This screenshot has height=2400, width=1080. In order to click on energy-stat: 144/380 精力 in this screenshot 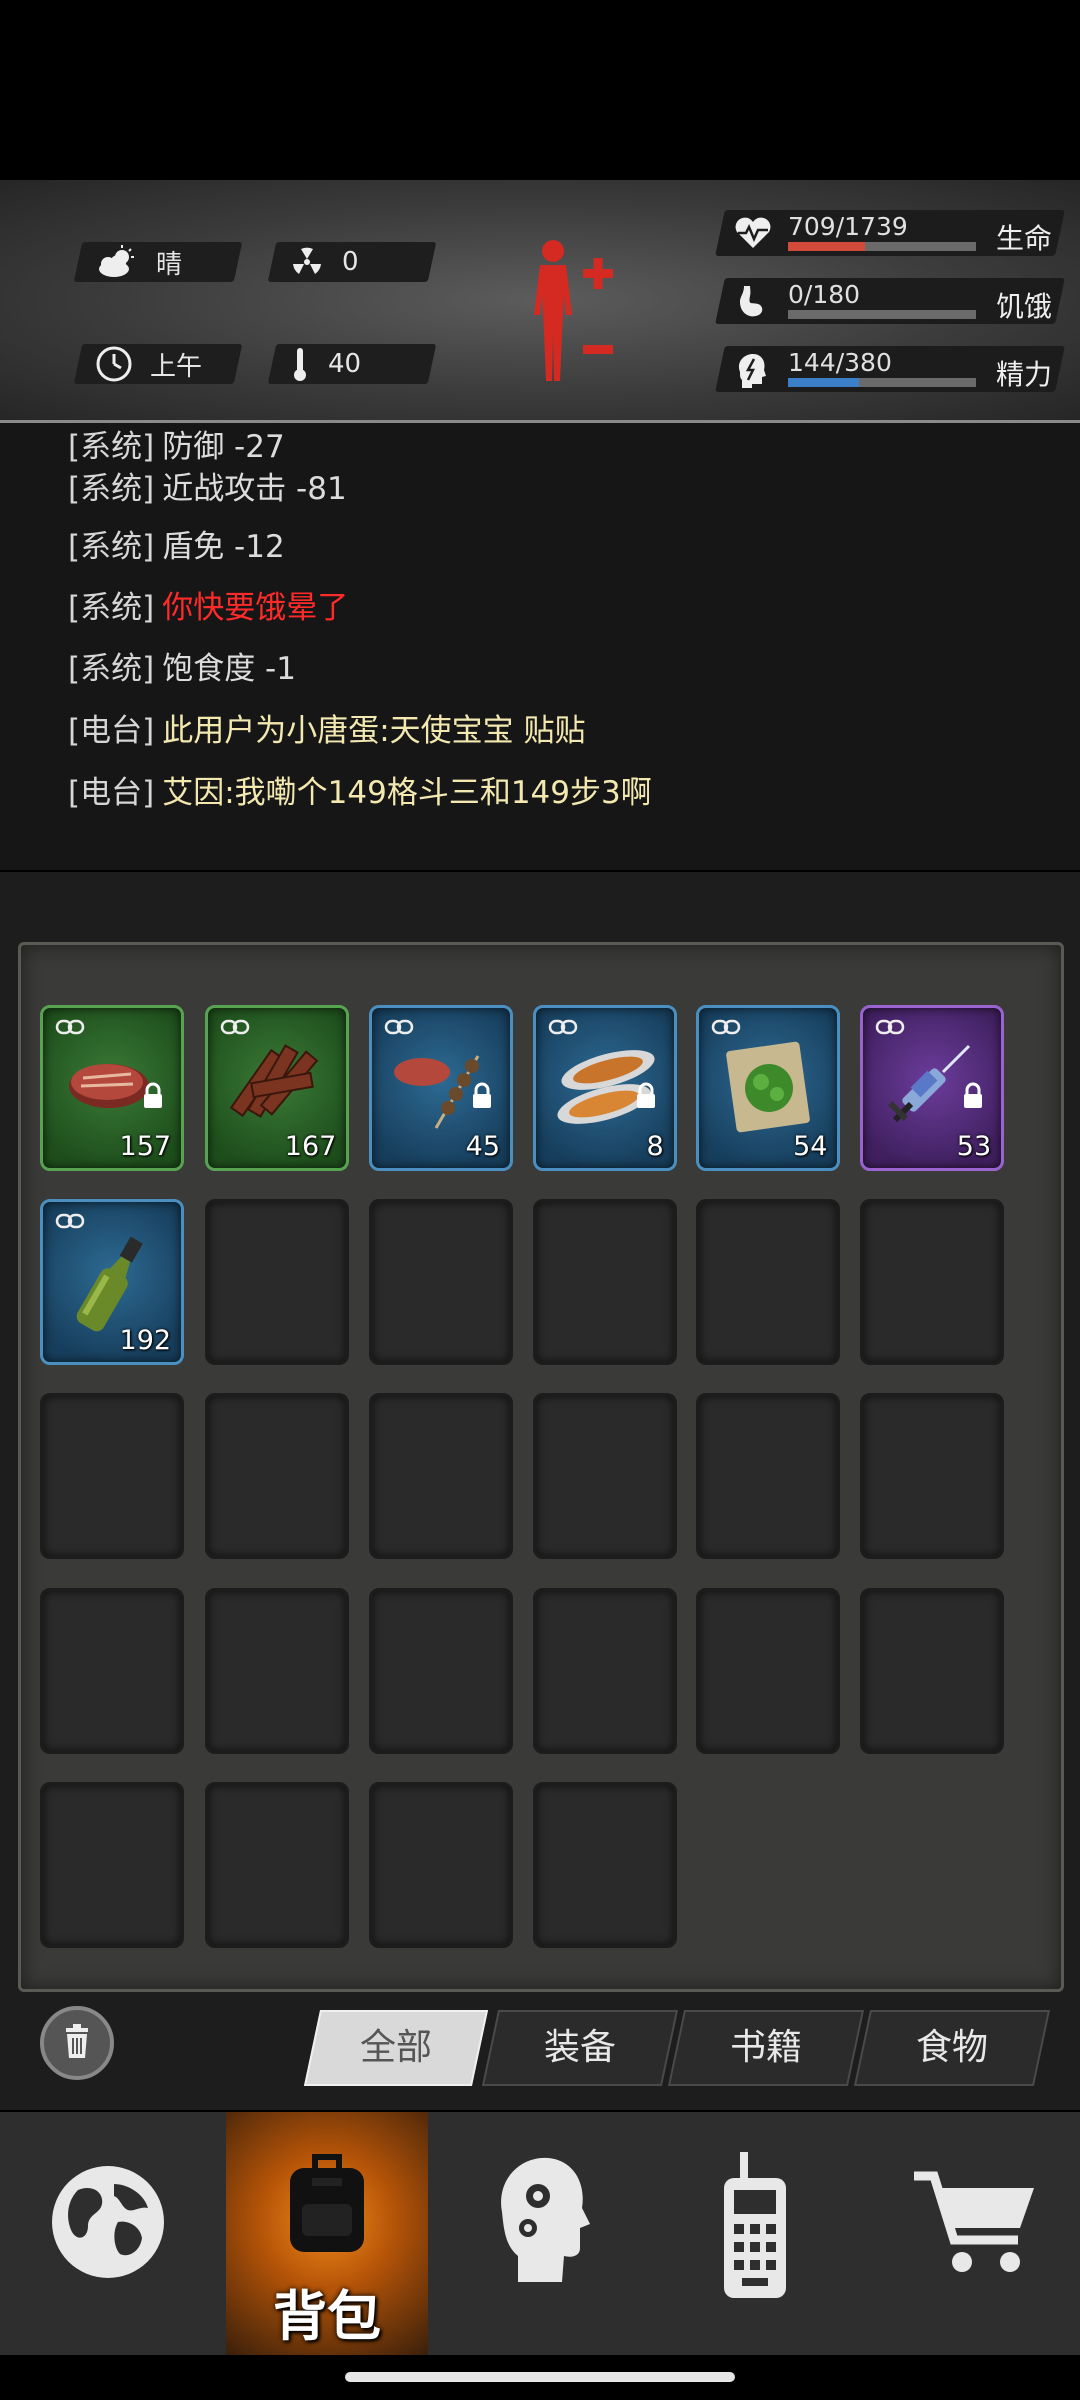, I will do `click(890, 369)`.